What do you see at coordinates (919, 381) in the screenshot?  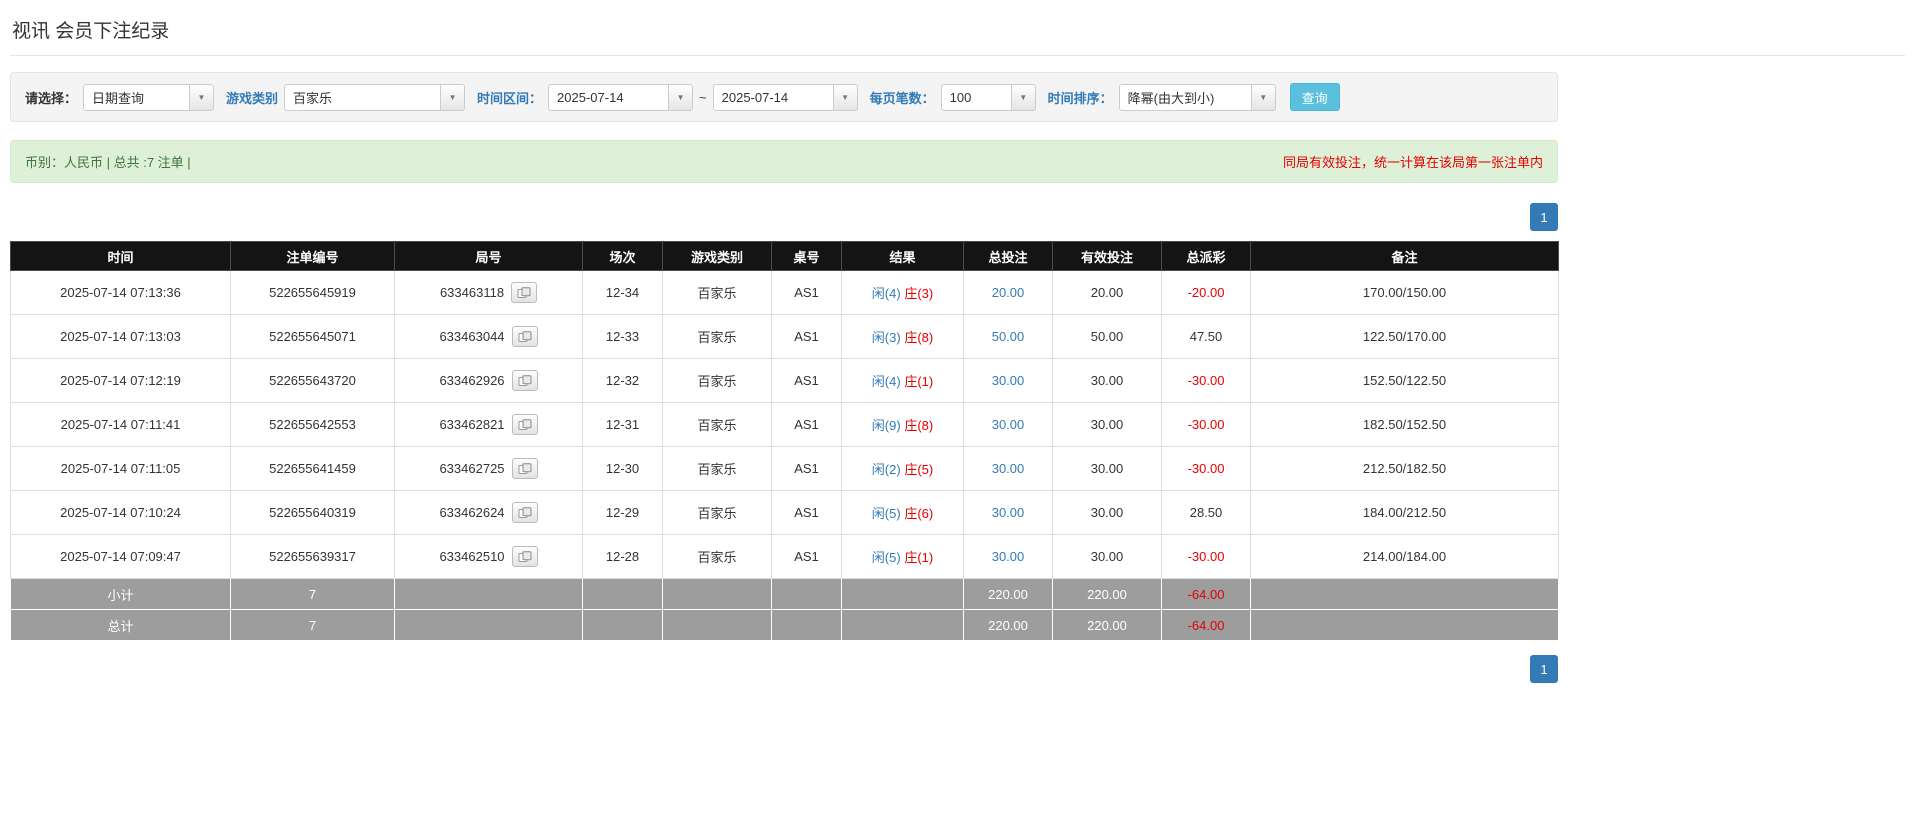 I see `result-banker: 庄(1)` at bounding box center [919, 381].